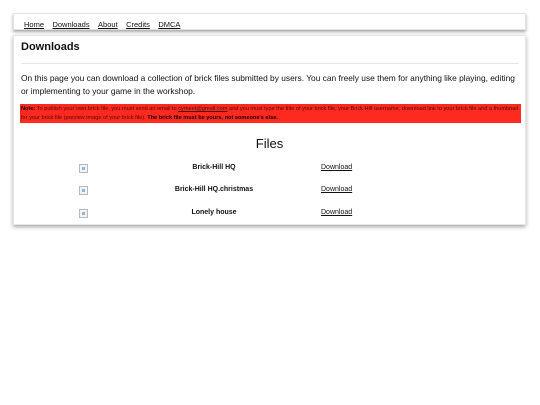  I want to click on divider, so click(270, 63).